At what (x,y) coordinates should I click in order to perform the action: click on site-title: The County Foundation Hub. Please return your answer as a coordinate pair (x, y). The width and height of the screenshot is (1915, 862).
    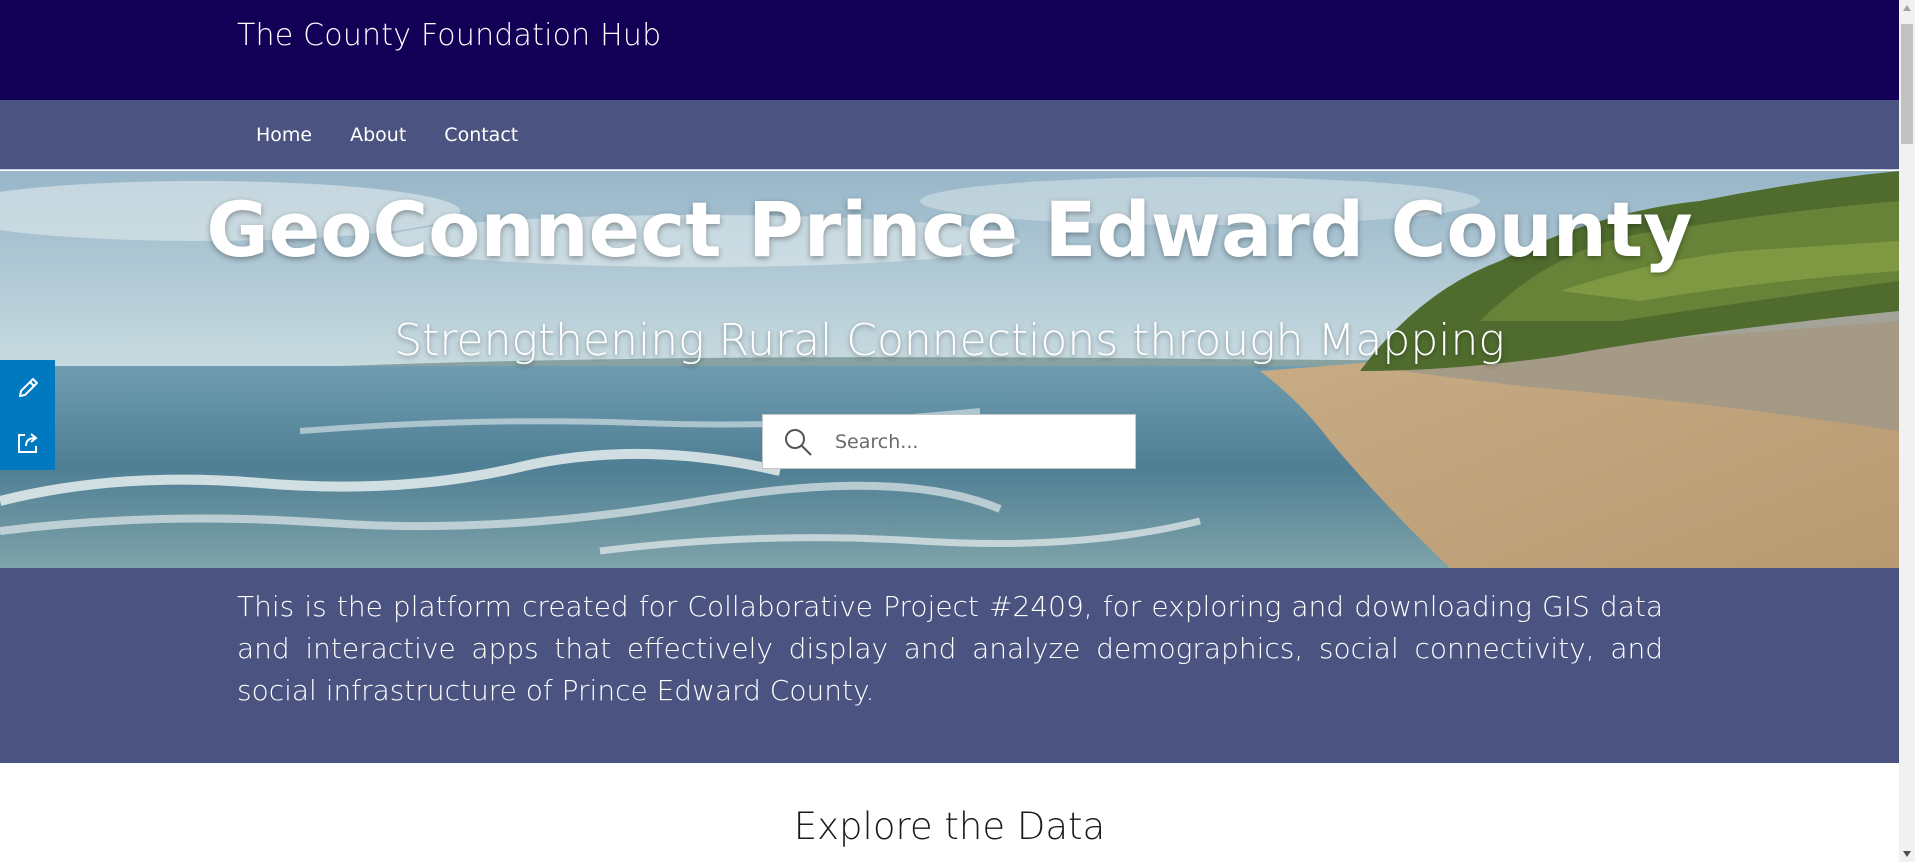
    Looking at the image, I should click on (449, 35).